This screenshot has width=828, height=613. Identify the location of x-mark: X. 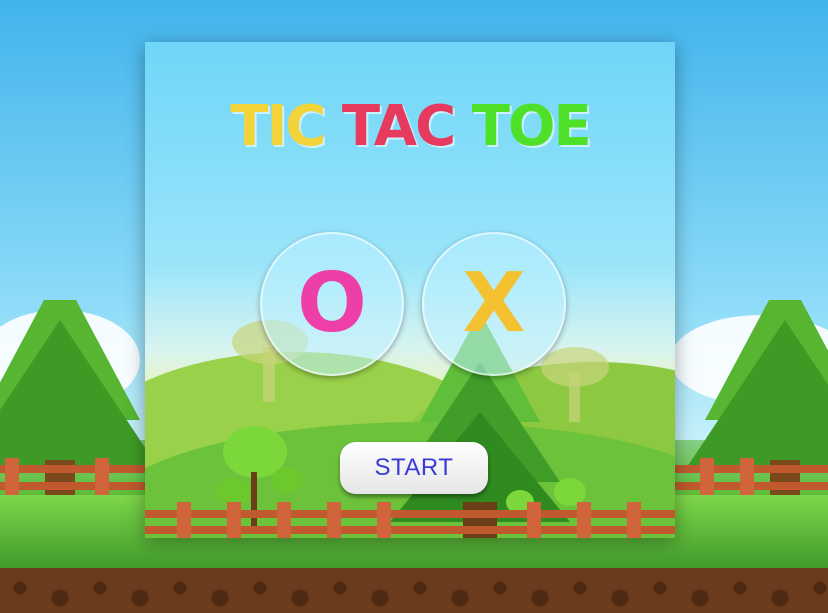
(494, 303).